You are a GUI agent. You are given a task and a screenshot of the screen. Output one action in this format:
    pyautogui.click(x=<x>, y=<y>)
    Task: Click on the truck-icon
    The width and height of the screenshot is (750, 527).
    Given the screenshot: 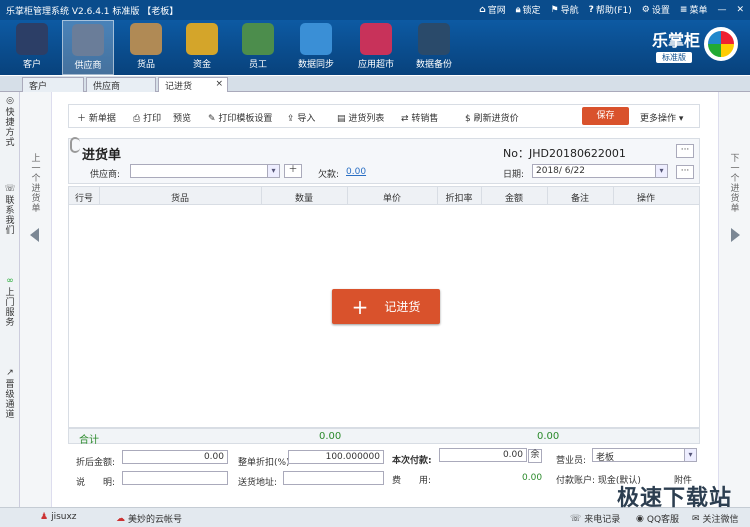 What is the action you would take?
    pyautogui.click(x=88, y=40)
    